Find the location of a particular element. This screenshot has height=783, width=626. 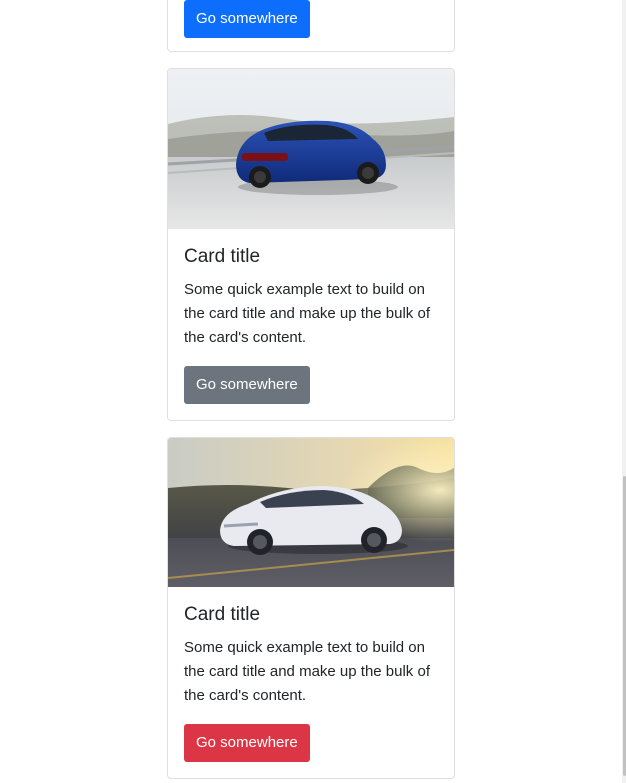

card-1-body: Go somewhere is located at coordinates (311, 25).